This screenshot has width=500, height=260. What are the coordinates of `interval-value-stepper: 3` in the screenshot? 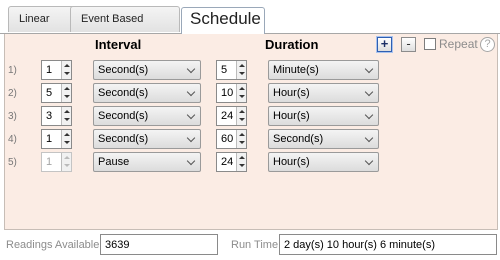 It's located at (56, 116).